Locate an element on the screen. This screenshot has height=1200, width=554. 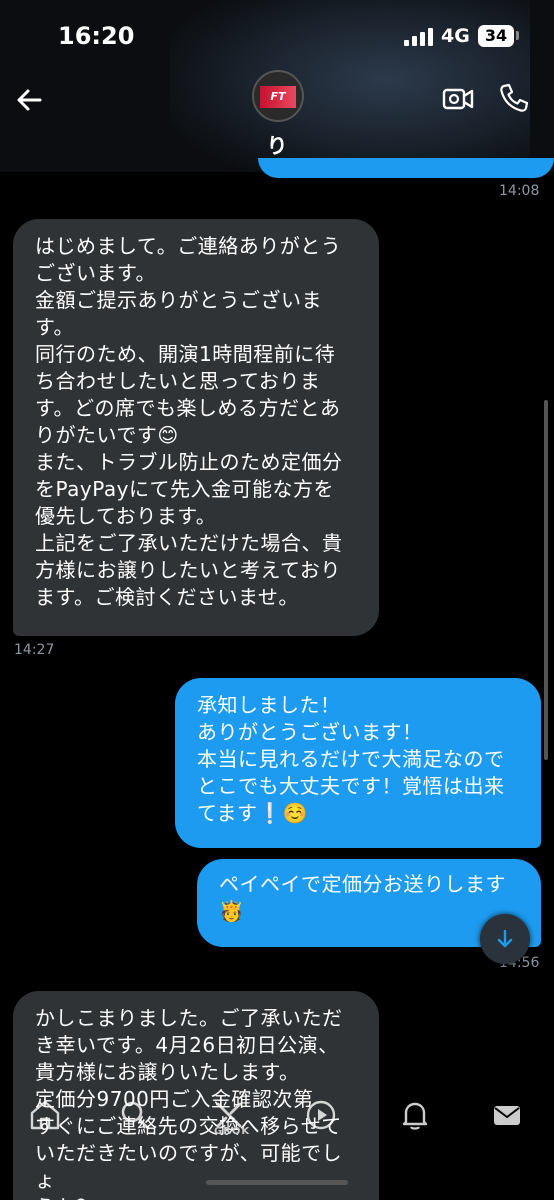
search-icon is located at coordinates (135, 1115).